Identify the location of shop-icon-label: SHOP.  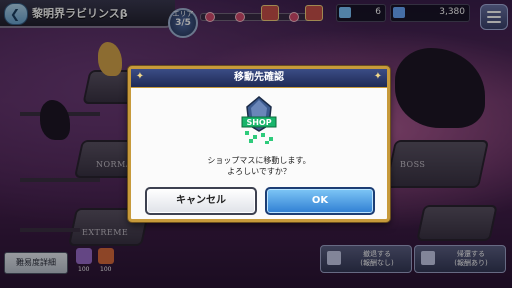
(258, 122).